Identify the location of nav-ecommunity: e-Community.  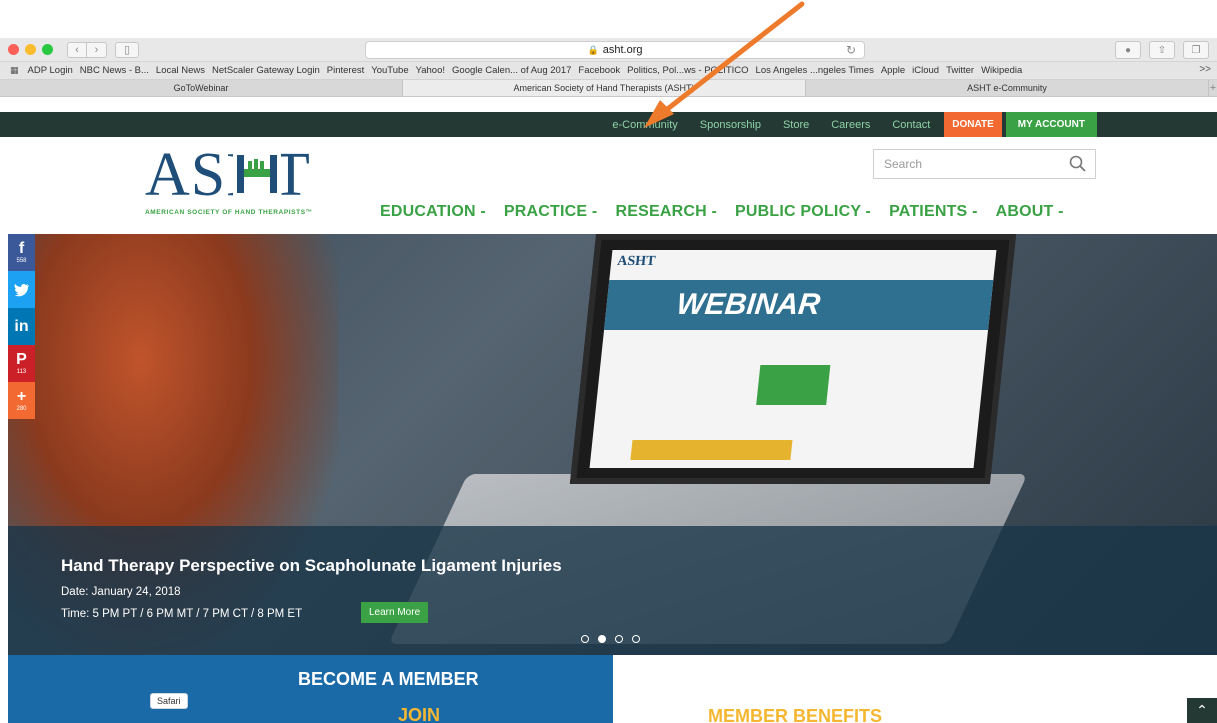
(644, 125).